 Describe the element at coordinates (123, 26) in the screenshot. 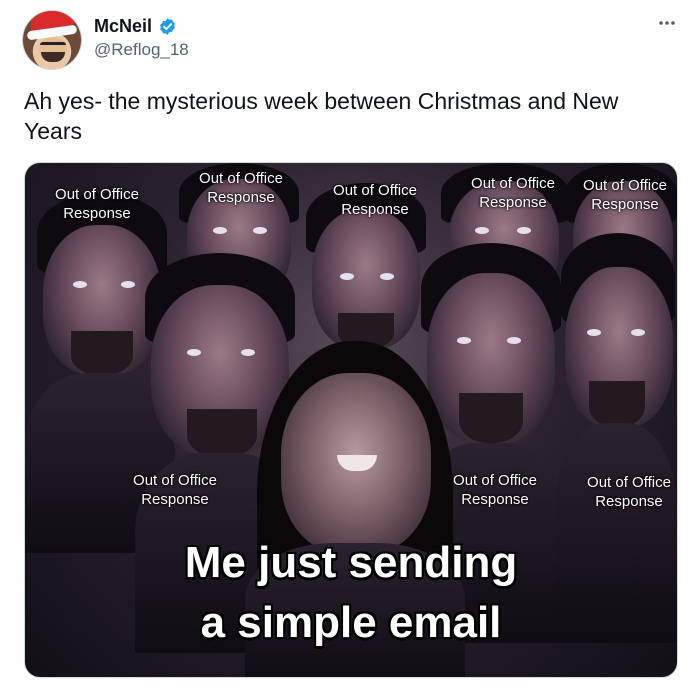

I see `author-display-name: McNeil` at that location.